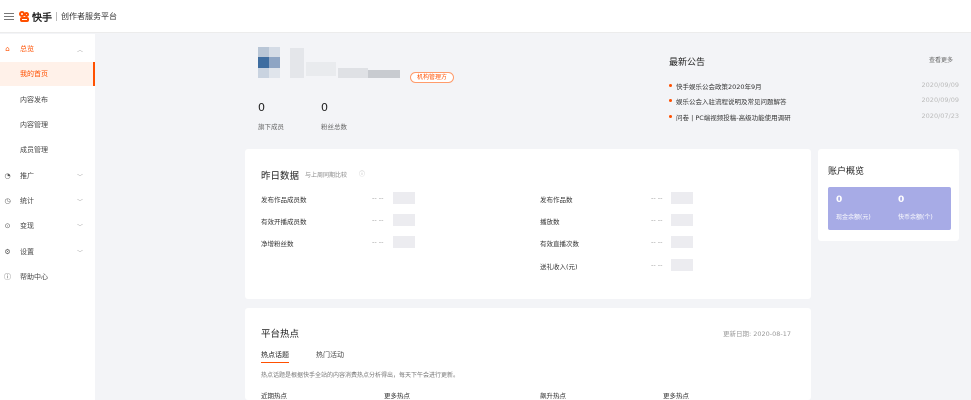  What do you see at coordinates (47, 49) in the screenshot?
I see `sidebar-item-overview: ⌂ 总览 ︿` at bounding box center [47, 49].